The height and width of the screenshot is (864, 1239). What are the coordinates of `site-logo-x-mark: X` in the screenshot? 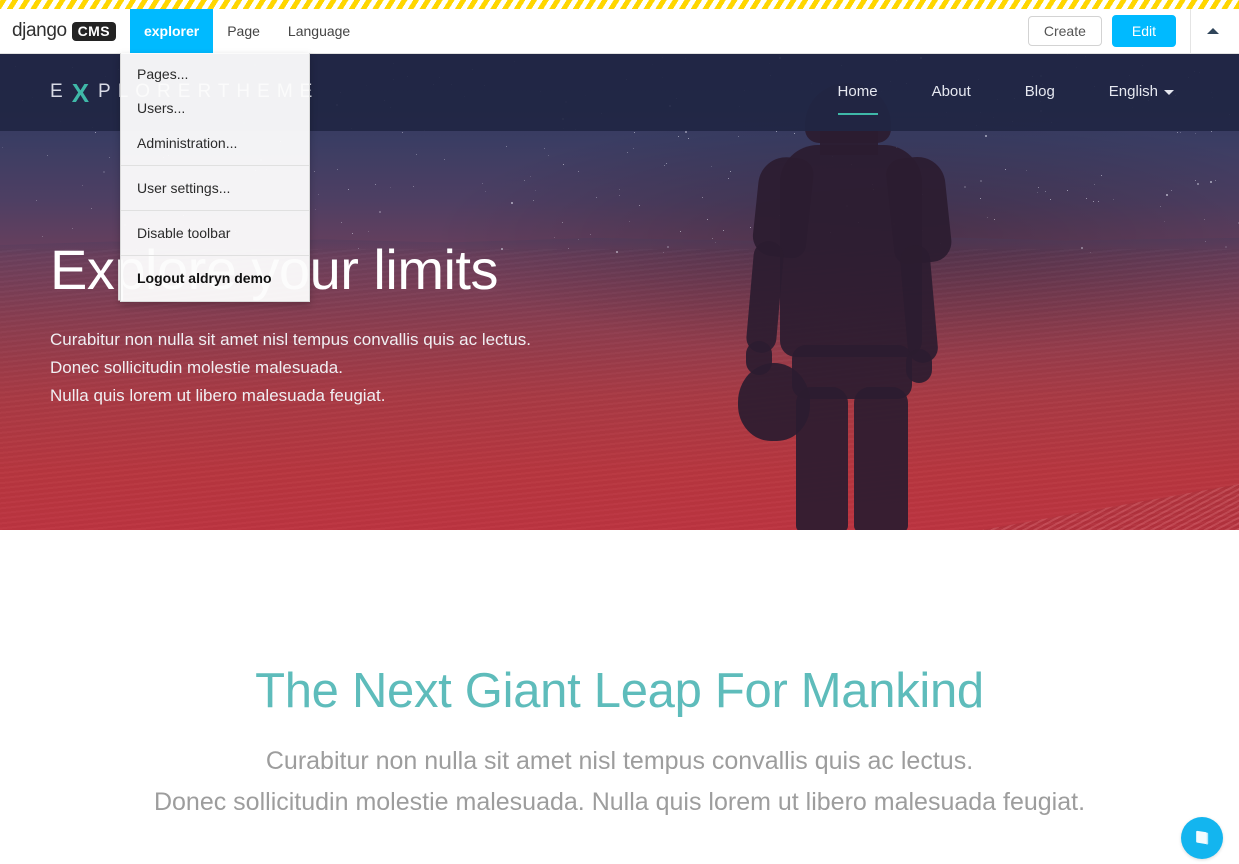 It's located at (84, 92).